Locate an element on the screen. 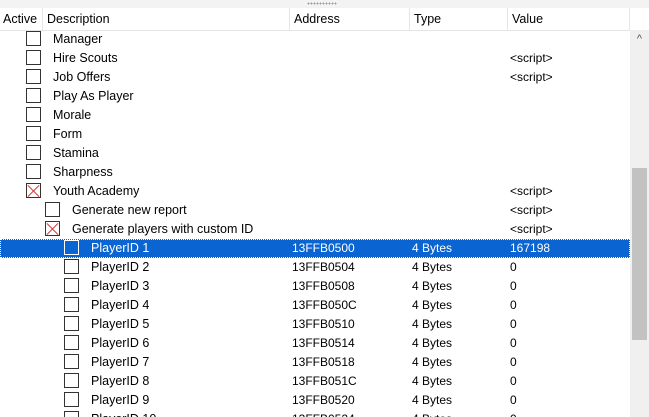  row-description: PlayerID 3 is located at coordinates (120, 286).